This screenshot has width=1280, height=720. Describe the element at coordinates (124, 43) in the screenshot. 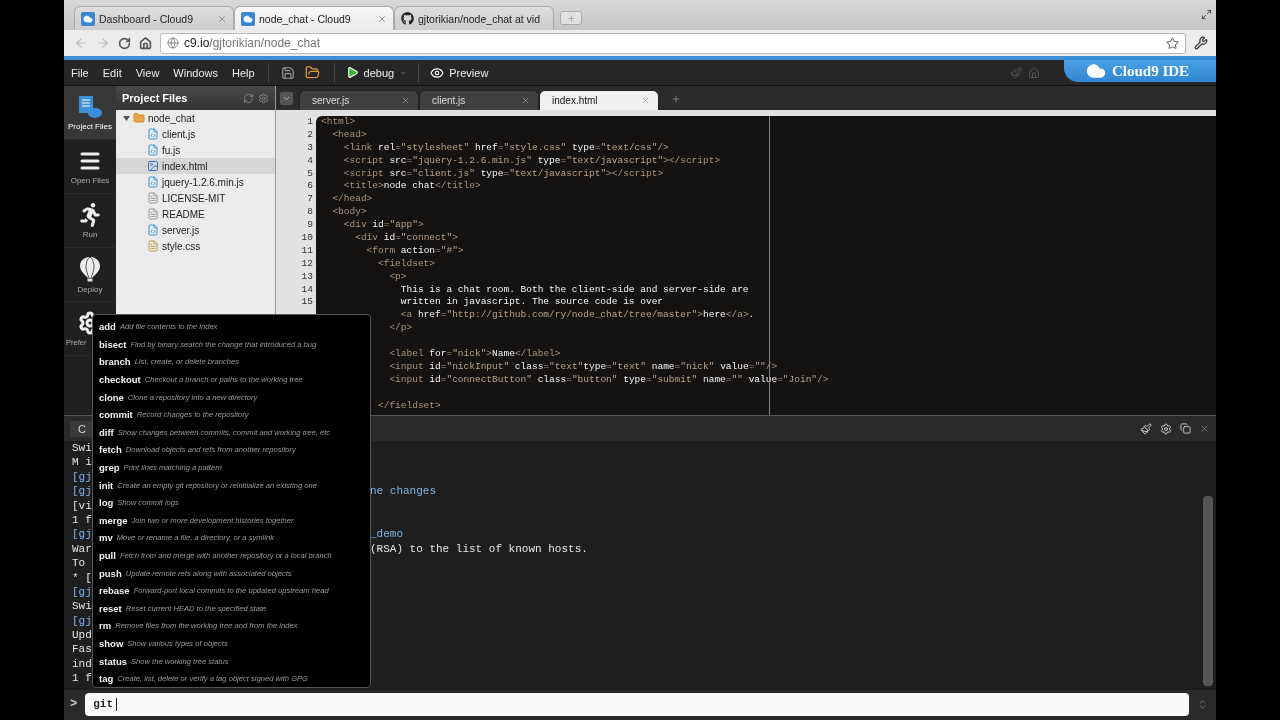

I see `reload-icon` at that location.